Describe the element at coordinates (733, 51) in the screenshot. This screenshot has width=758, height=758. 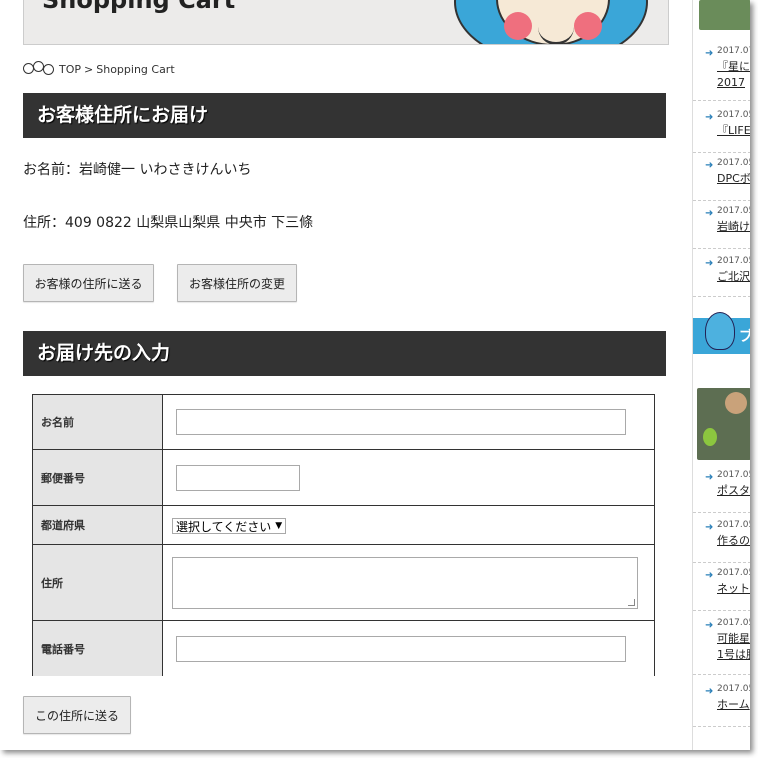
I see `news-date: 2017.07` at that location.